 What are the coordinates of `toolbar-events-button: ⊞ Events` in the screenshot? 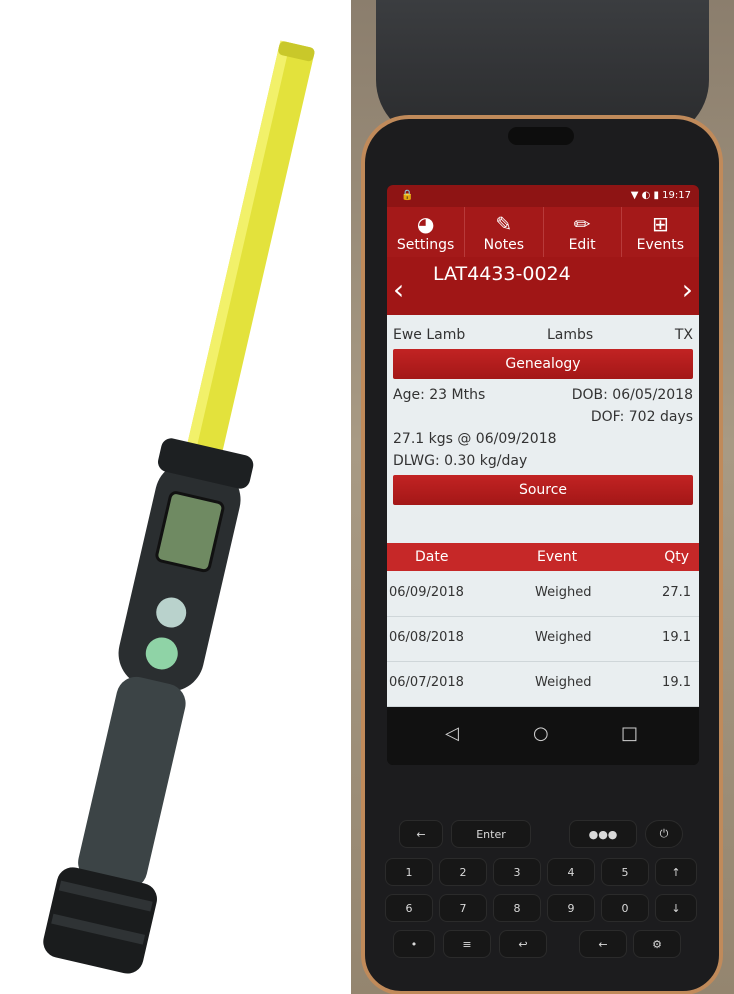 It's located at (660, 232).